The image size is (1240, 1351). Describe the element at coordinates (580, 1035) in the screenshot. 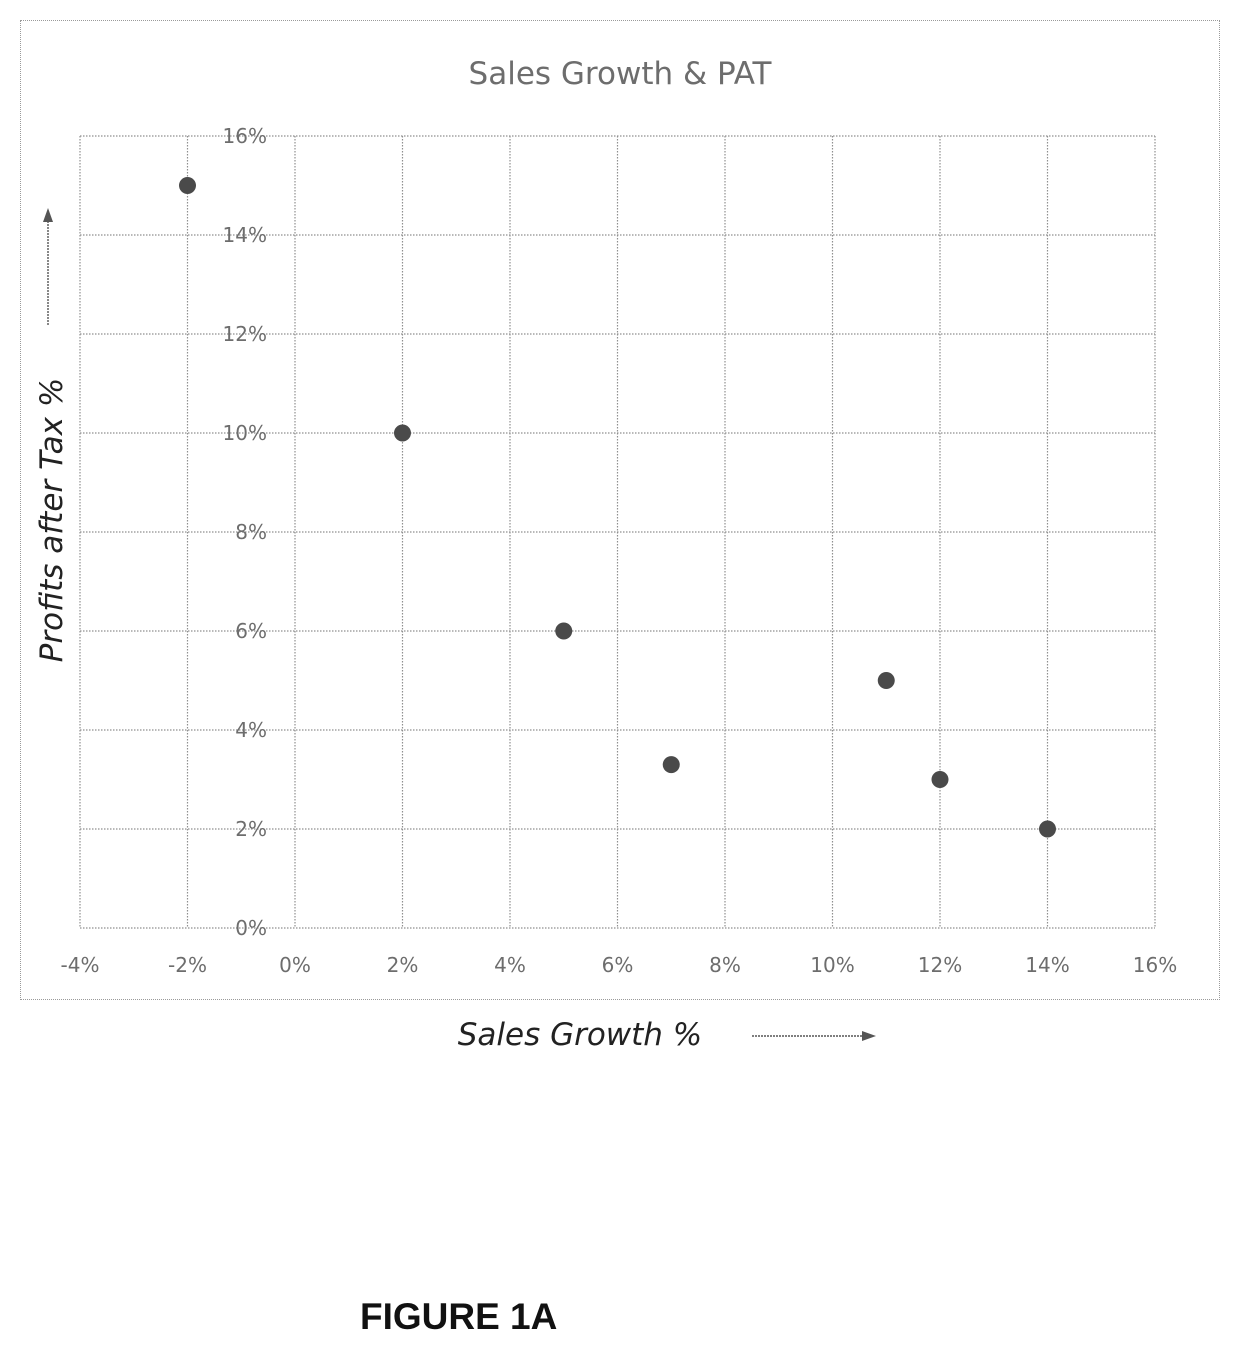

I see `x-axis-title: Sales Growth %` at that location.